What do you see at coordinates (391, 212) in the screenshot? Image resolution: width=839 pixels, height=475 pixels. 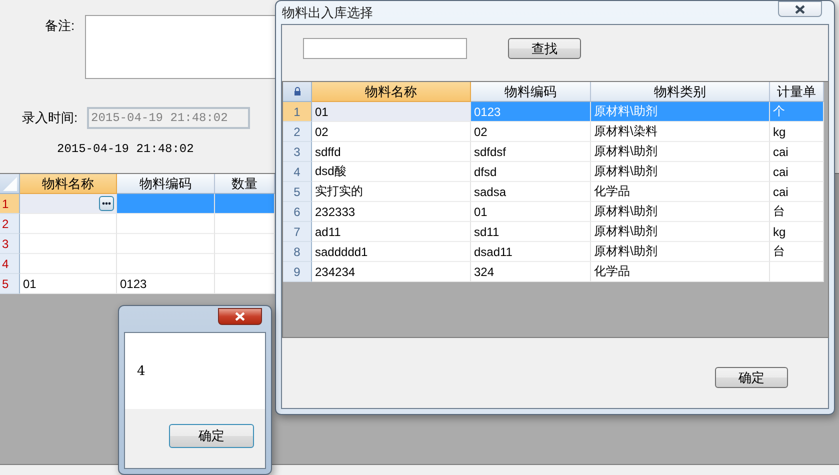 I see `table-cell: 232333` at bounding box center [391, 212].